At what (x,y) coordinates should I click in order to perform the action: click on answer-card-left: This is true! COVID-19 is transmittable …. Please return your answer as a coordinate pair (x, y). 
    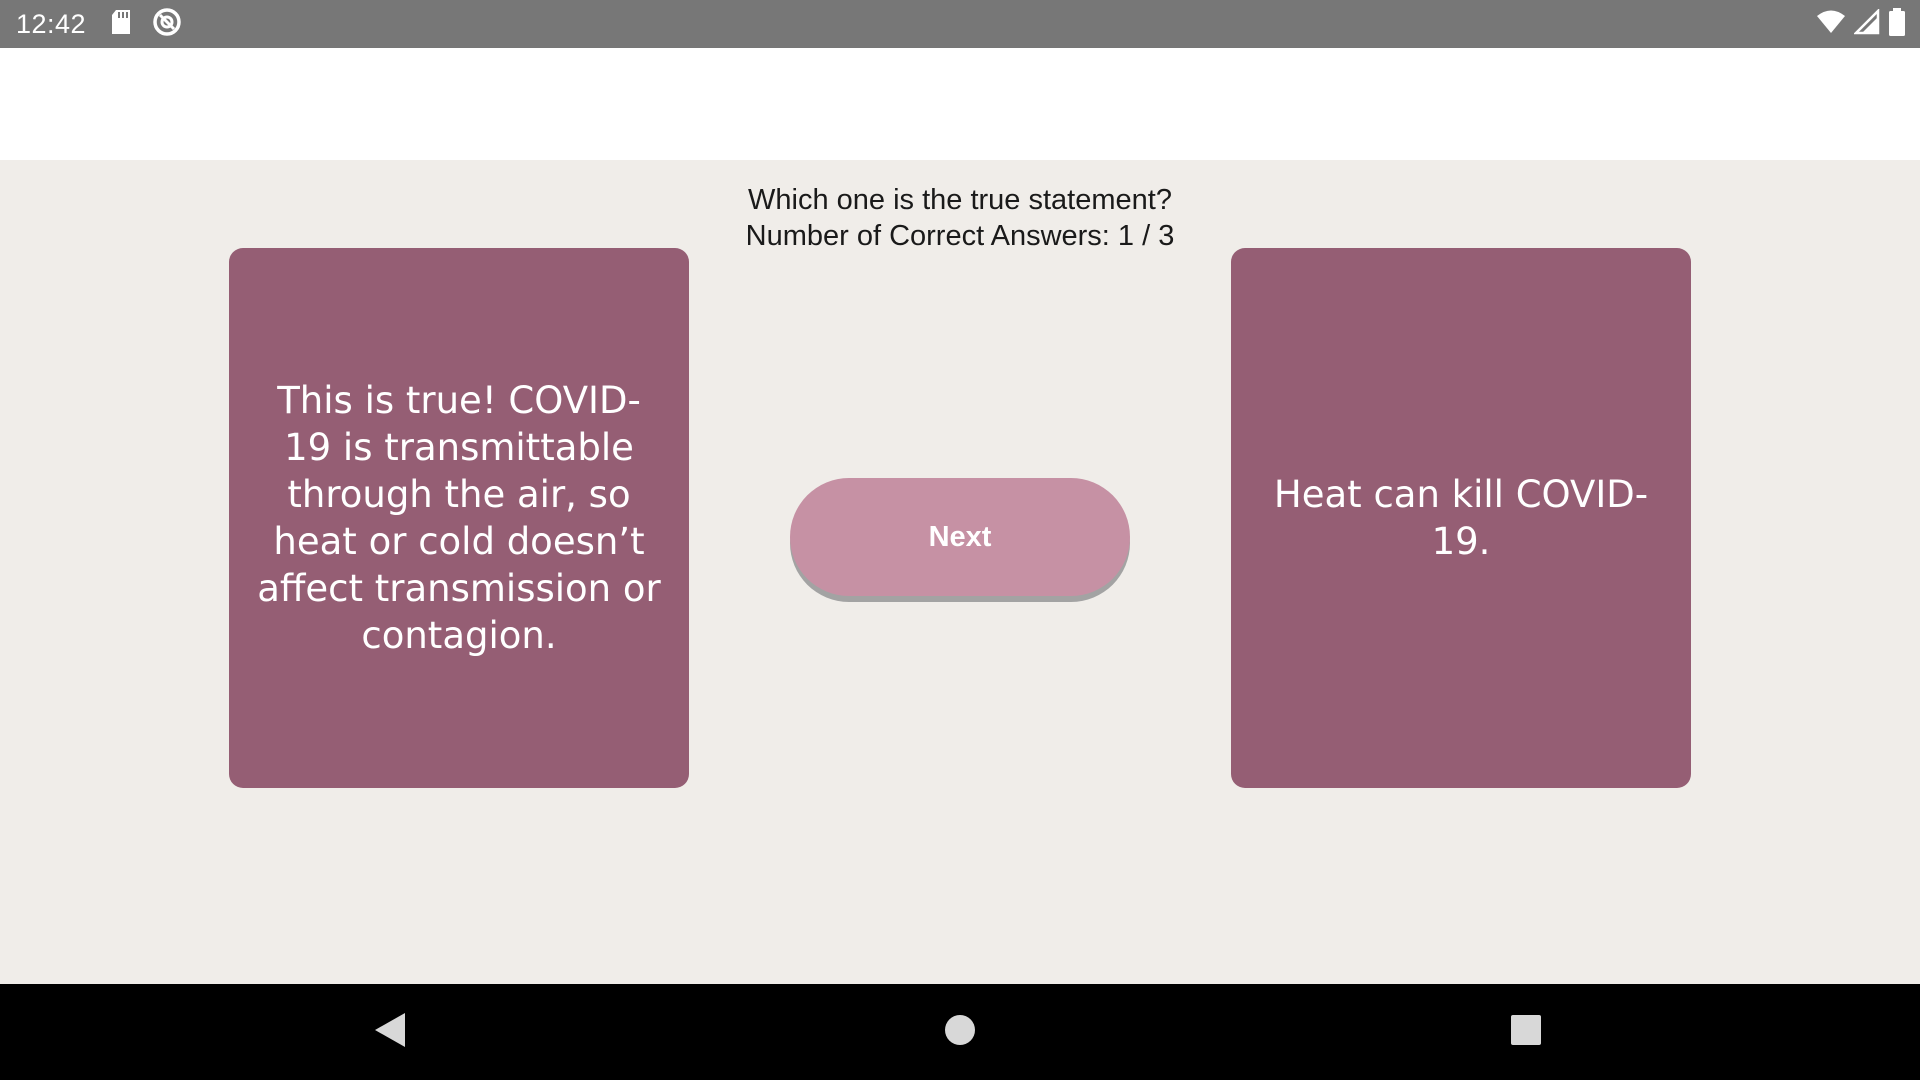
    Looking at the image, I should click on (459, 518).